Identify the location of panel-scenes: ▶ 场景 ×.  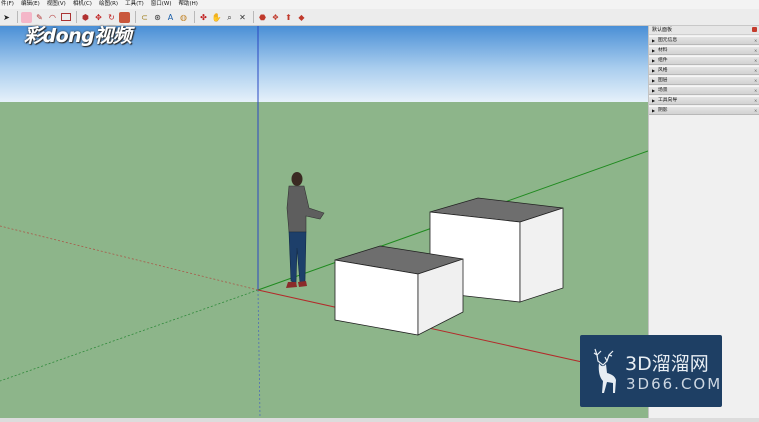
(704, 90).